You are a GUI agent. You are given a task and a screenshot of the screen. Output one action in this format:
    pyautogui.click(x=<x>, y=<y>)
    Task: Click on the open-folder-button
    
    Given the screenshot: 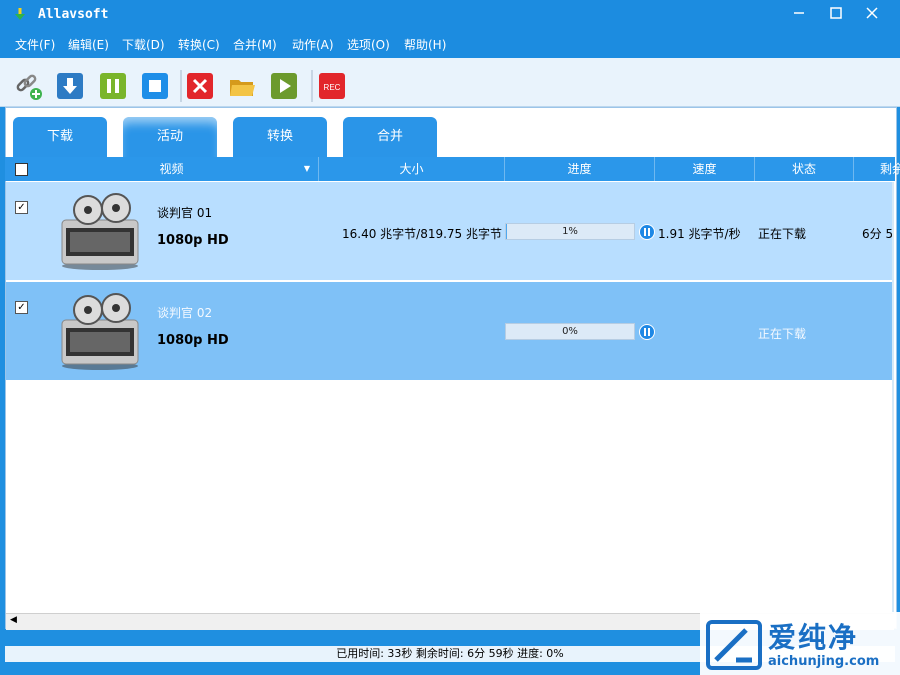 What is the action you would take?
    pyautogui.click(x=242, y=86)
    